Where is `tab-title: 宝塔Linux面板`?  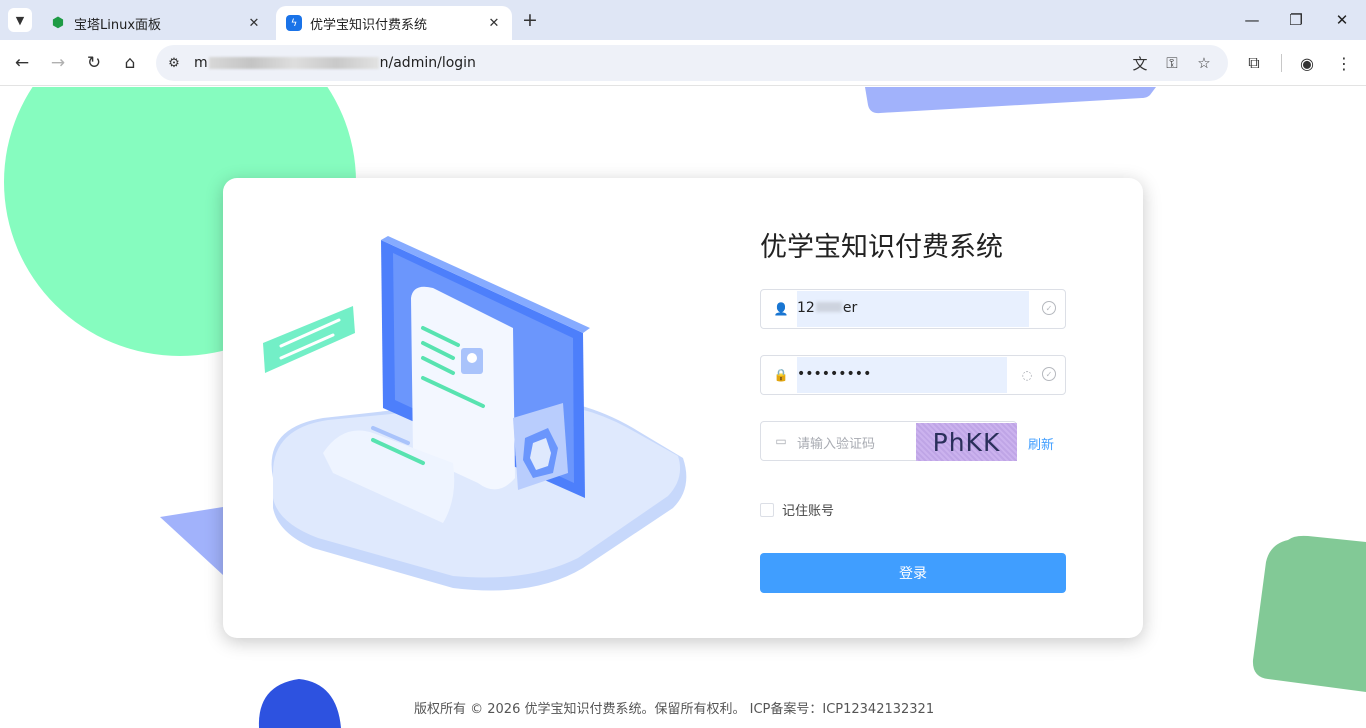
tab-title: 宝塔Linux面板 is located at coordinates (118, 25).